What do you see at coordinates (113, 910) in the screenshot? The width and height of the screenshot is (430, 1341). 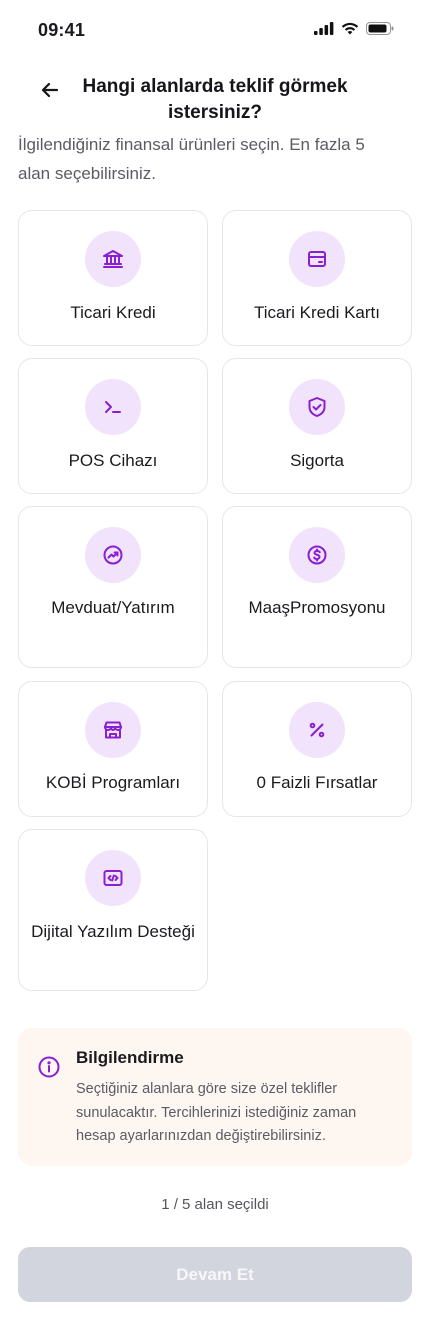 I see `category-card-dijital-yazilim-destegi: Dijital Yazılım Desteği` at bounding box center [113, 910].